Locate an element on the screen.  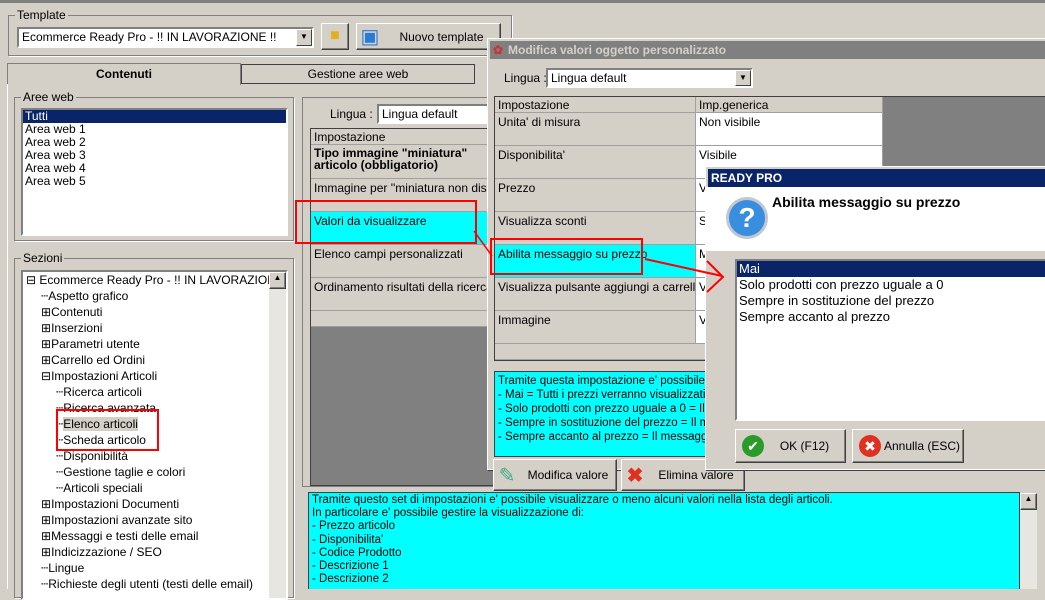
top-border is located at coordinates (522, 1).